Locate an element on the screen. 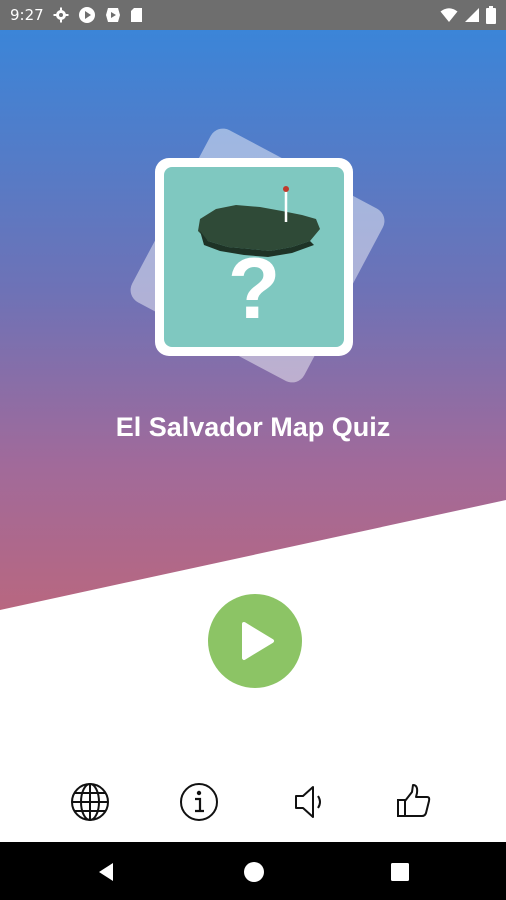  language-button is located at coordinates (90, 802).